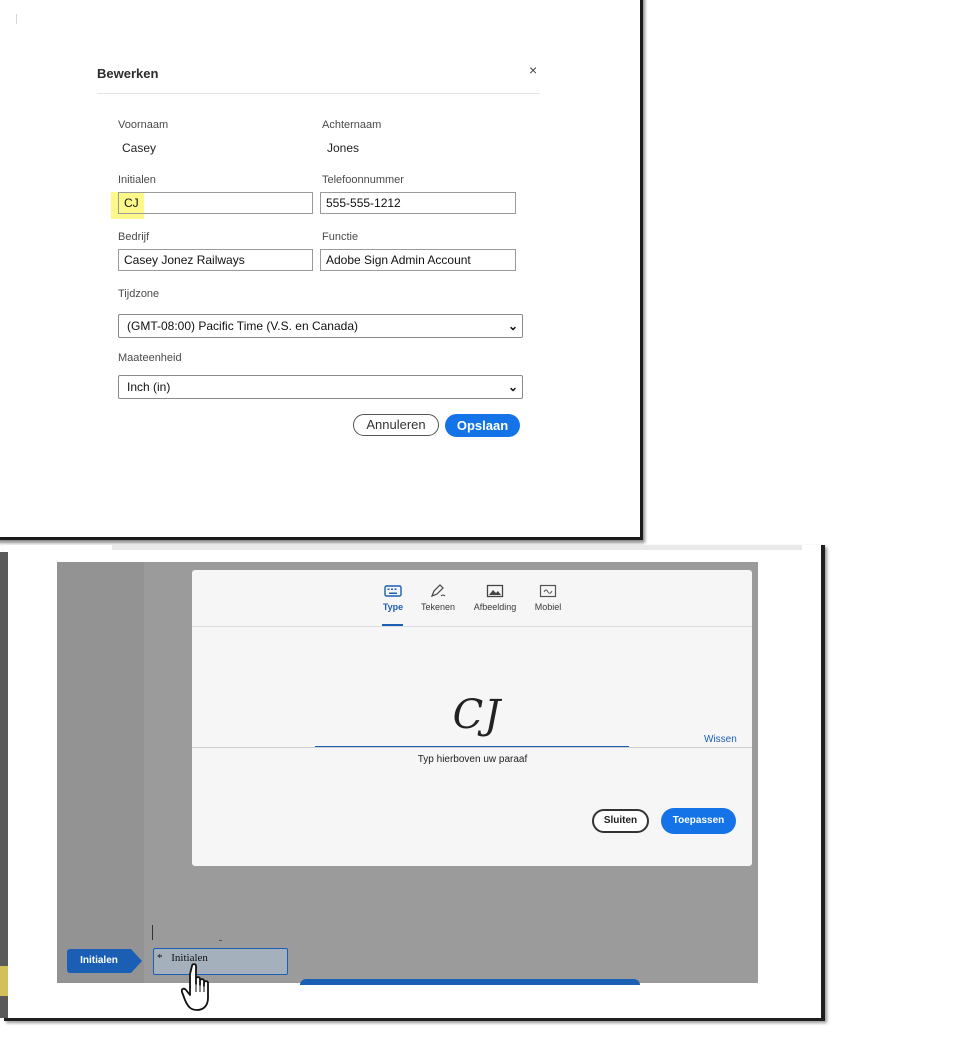 This screenshot has height=1037, width=969. What do you see at coordinates (470, 982) in the screenshot?
I see `footer-bar` at bounding box center [470, 982].